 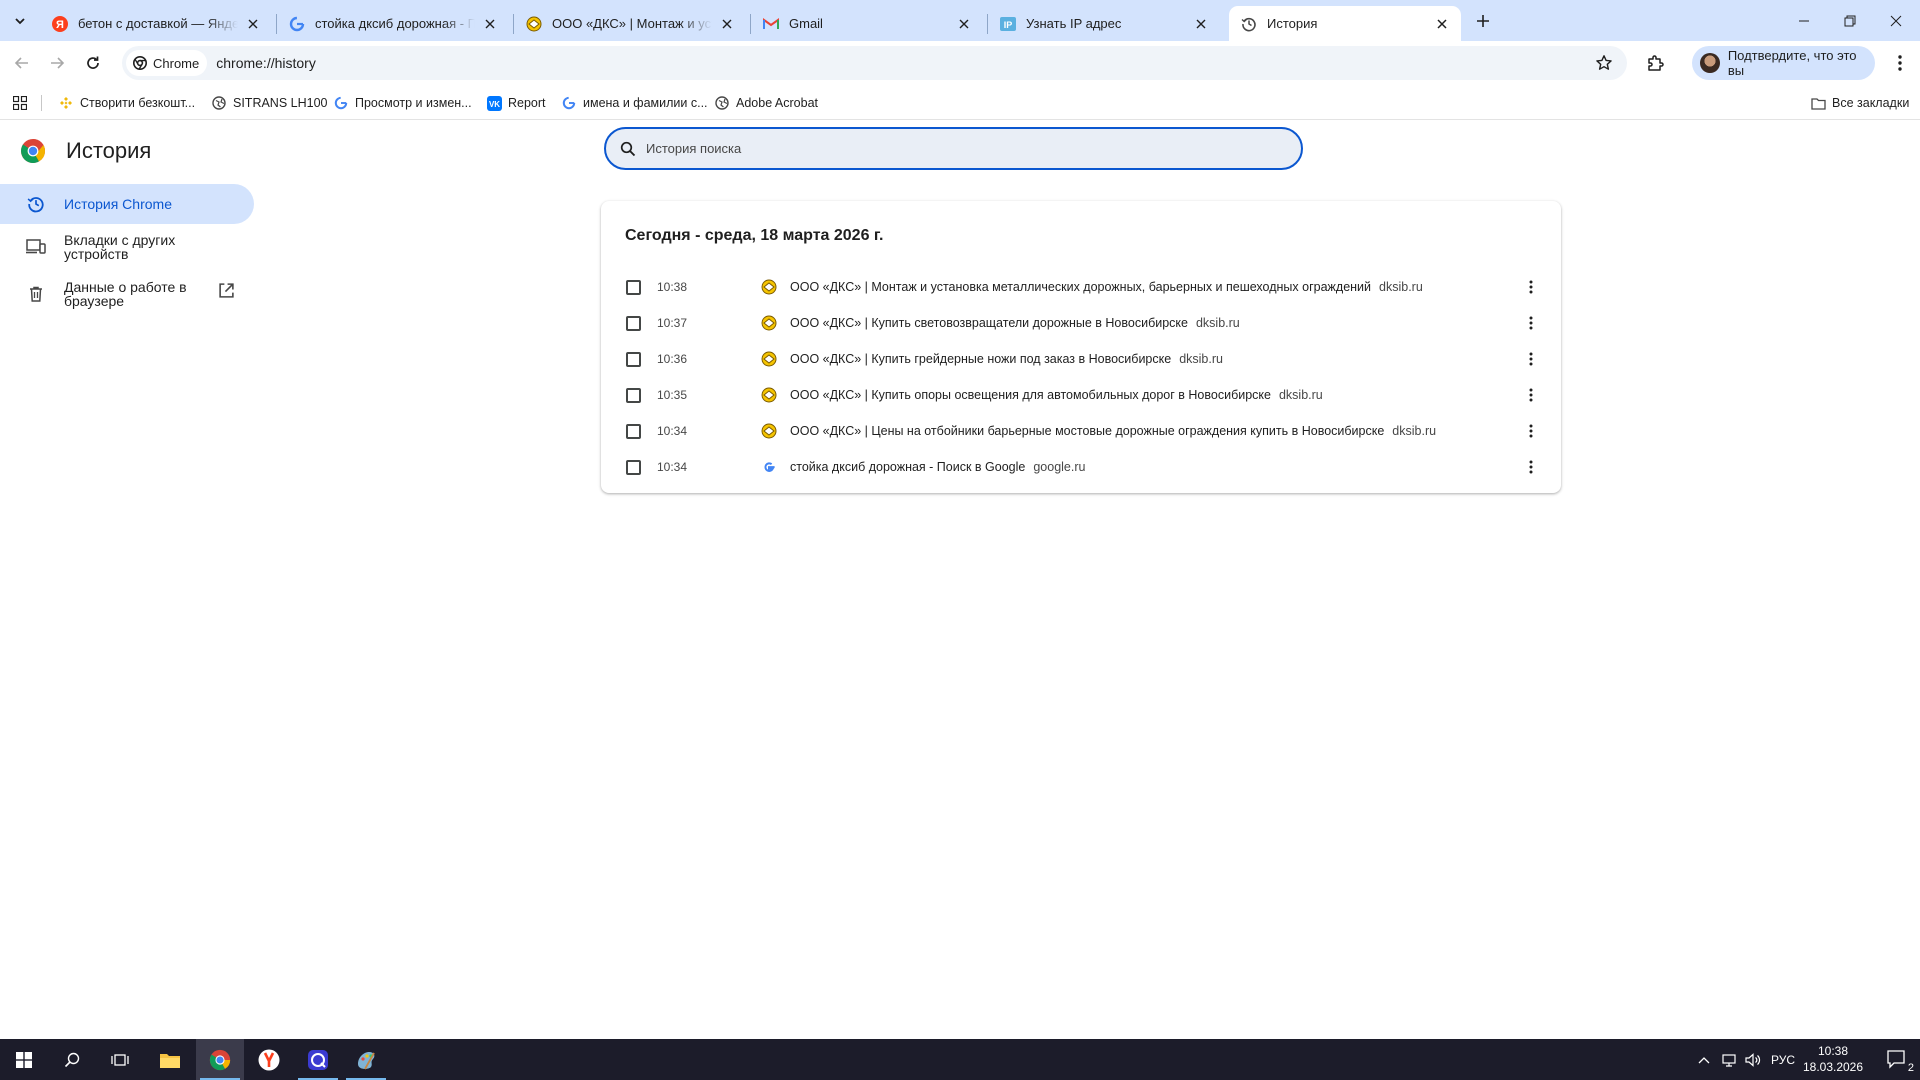 What do you see at coordinates (1898, 1059) in the screenshot?
I see `notifications-button: 2` at bounding box center [1898, 1059].